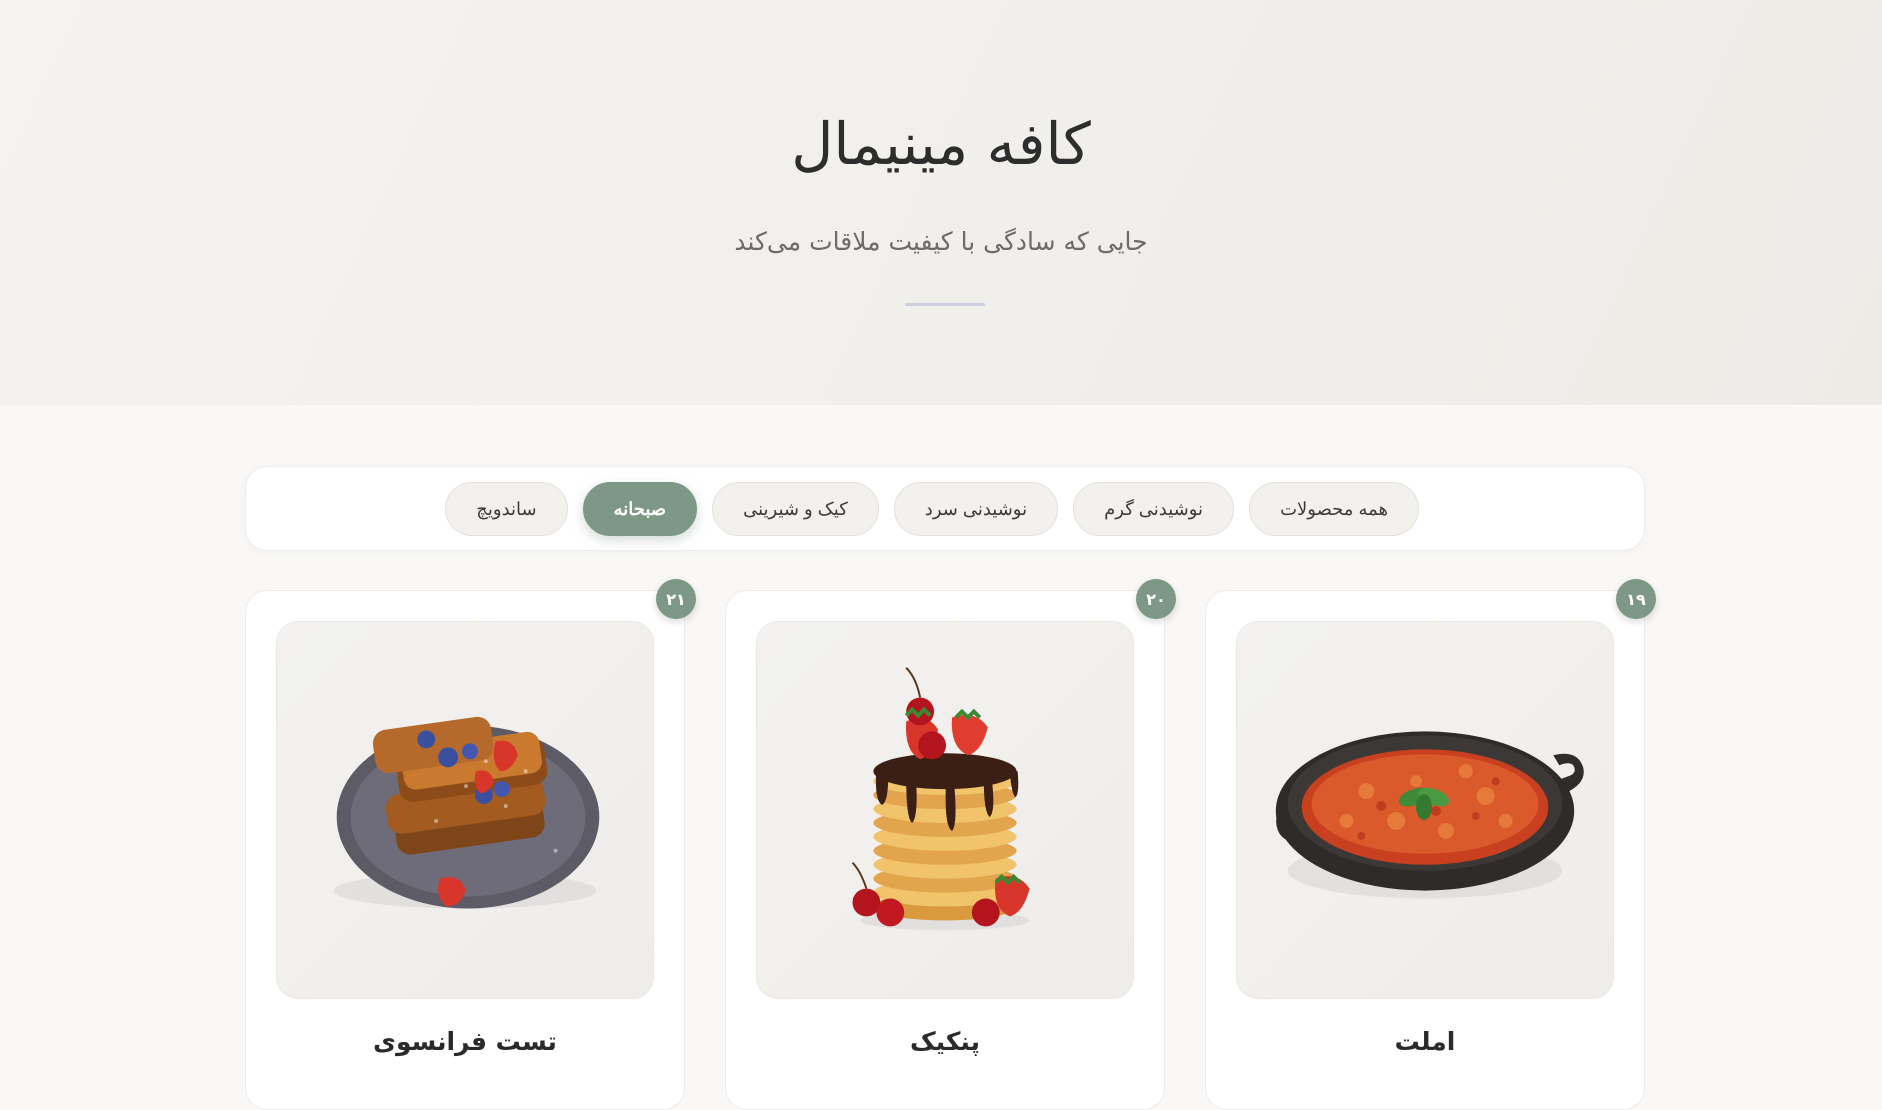  I want to click on filter-sandwich: ساندویچ, so click(506, 509).